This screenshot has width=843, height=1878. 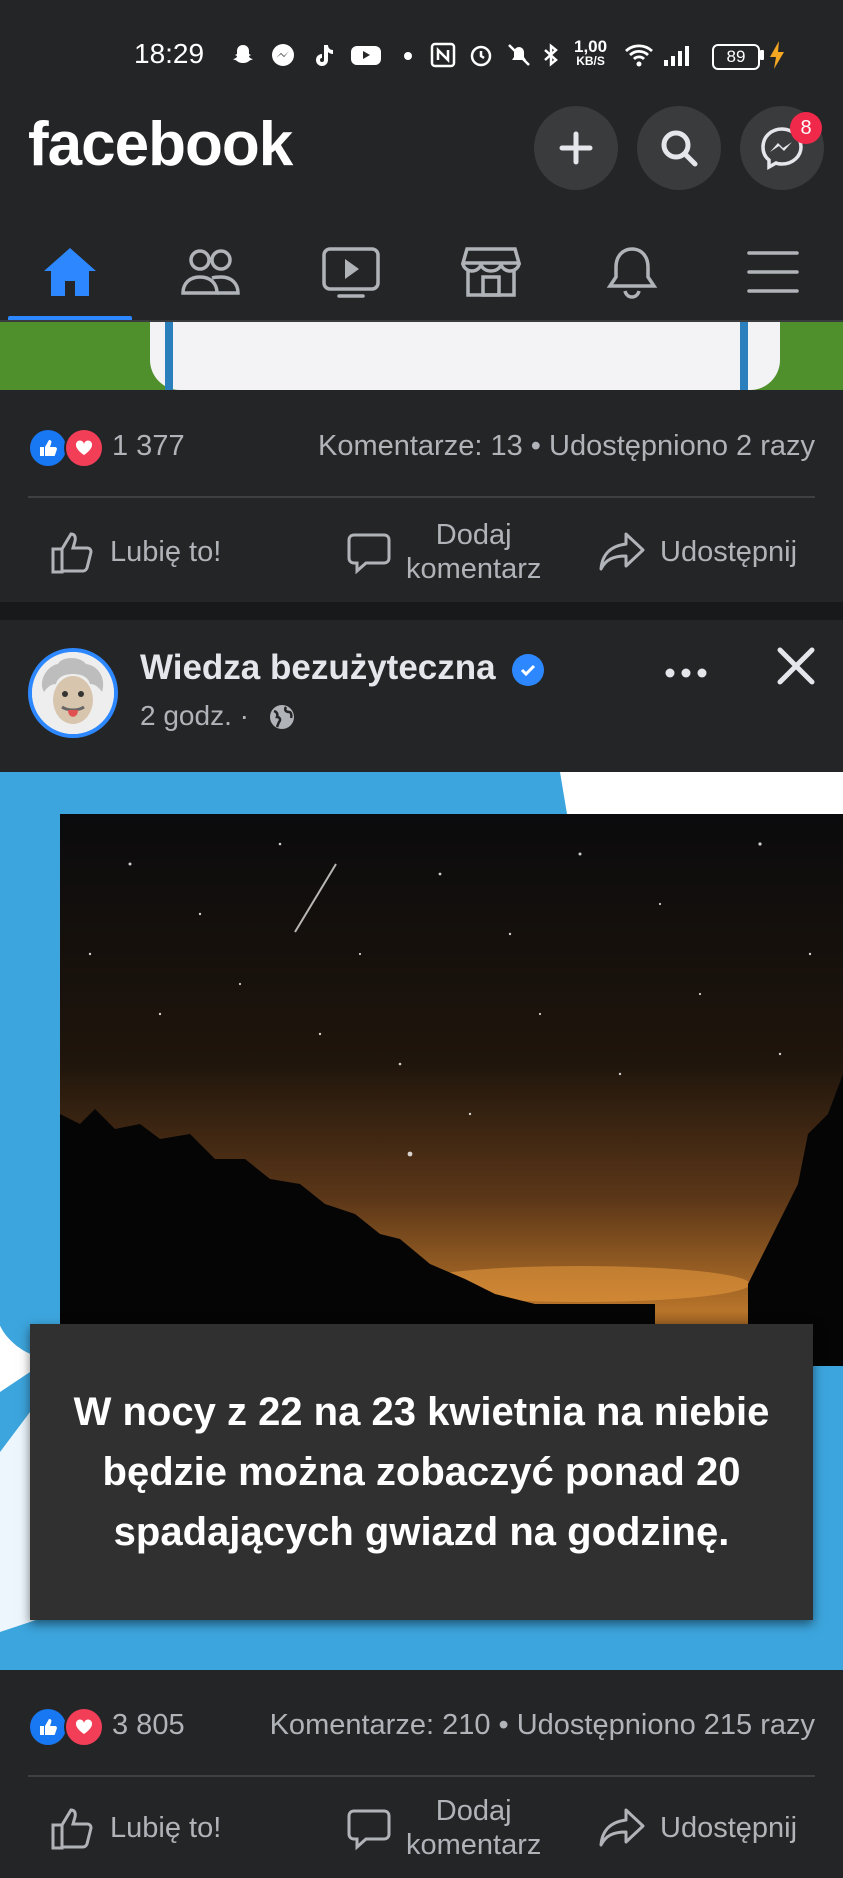 I want to click on search-icon, so click(x=679, y=148).